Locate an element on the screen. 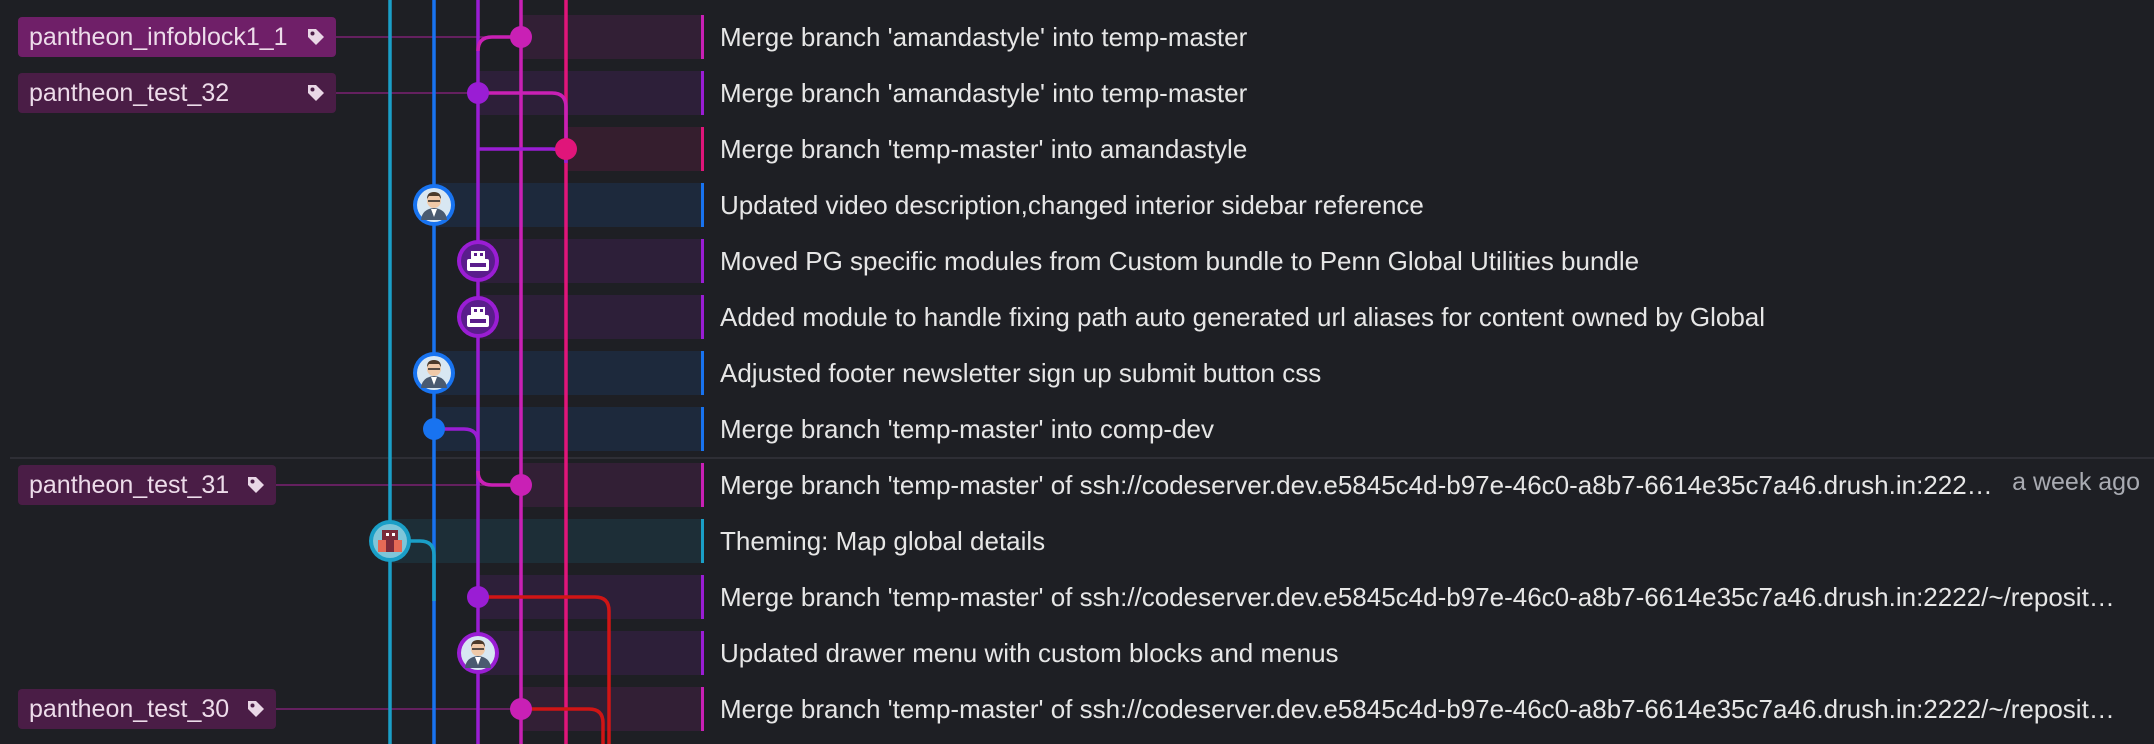 The height and width of the screenshot is (744, 2154). tag-label: pantheon_test_32 is located at coordinates (177, 93).